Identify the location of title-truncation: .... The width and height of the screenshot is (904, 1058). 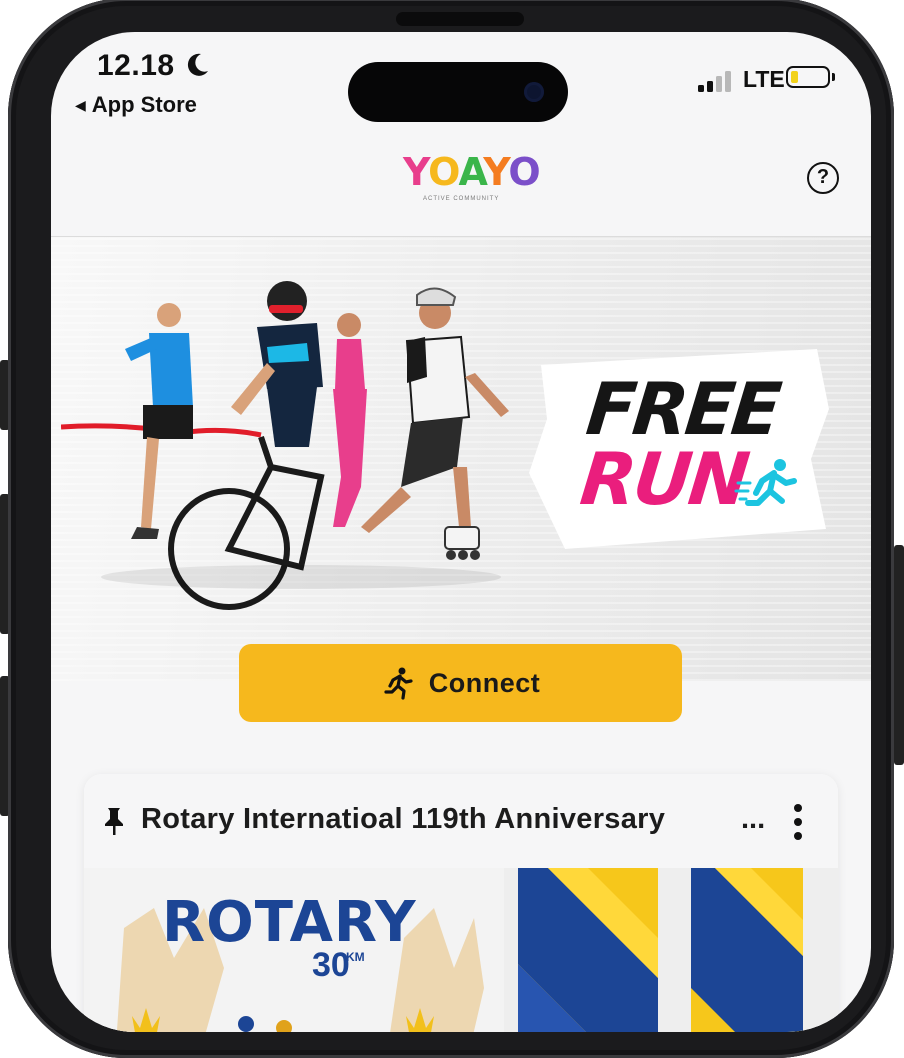
(753, 819).